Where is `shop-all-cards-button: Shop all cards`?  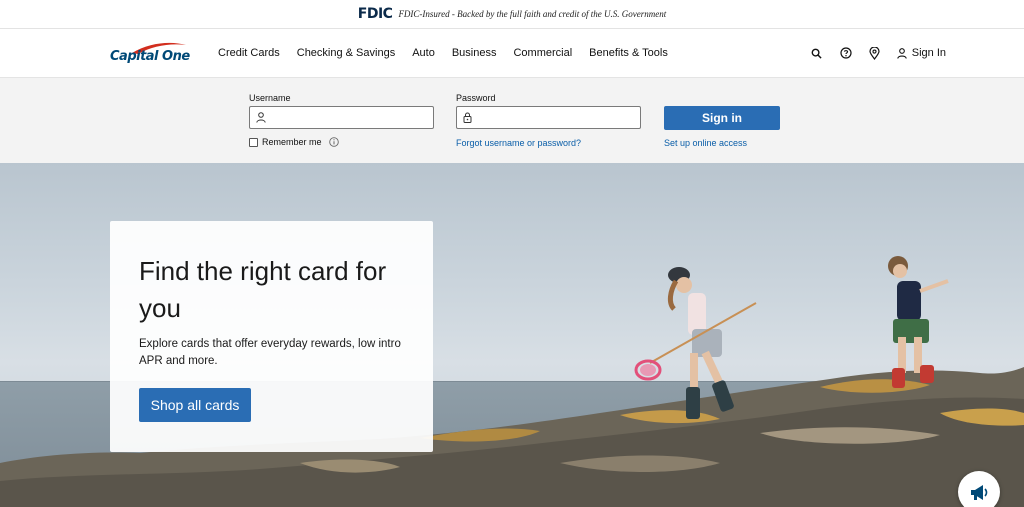 shop-all-cards-button: Shop all cards is located at coordinates (195, 405).